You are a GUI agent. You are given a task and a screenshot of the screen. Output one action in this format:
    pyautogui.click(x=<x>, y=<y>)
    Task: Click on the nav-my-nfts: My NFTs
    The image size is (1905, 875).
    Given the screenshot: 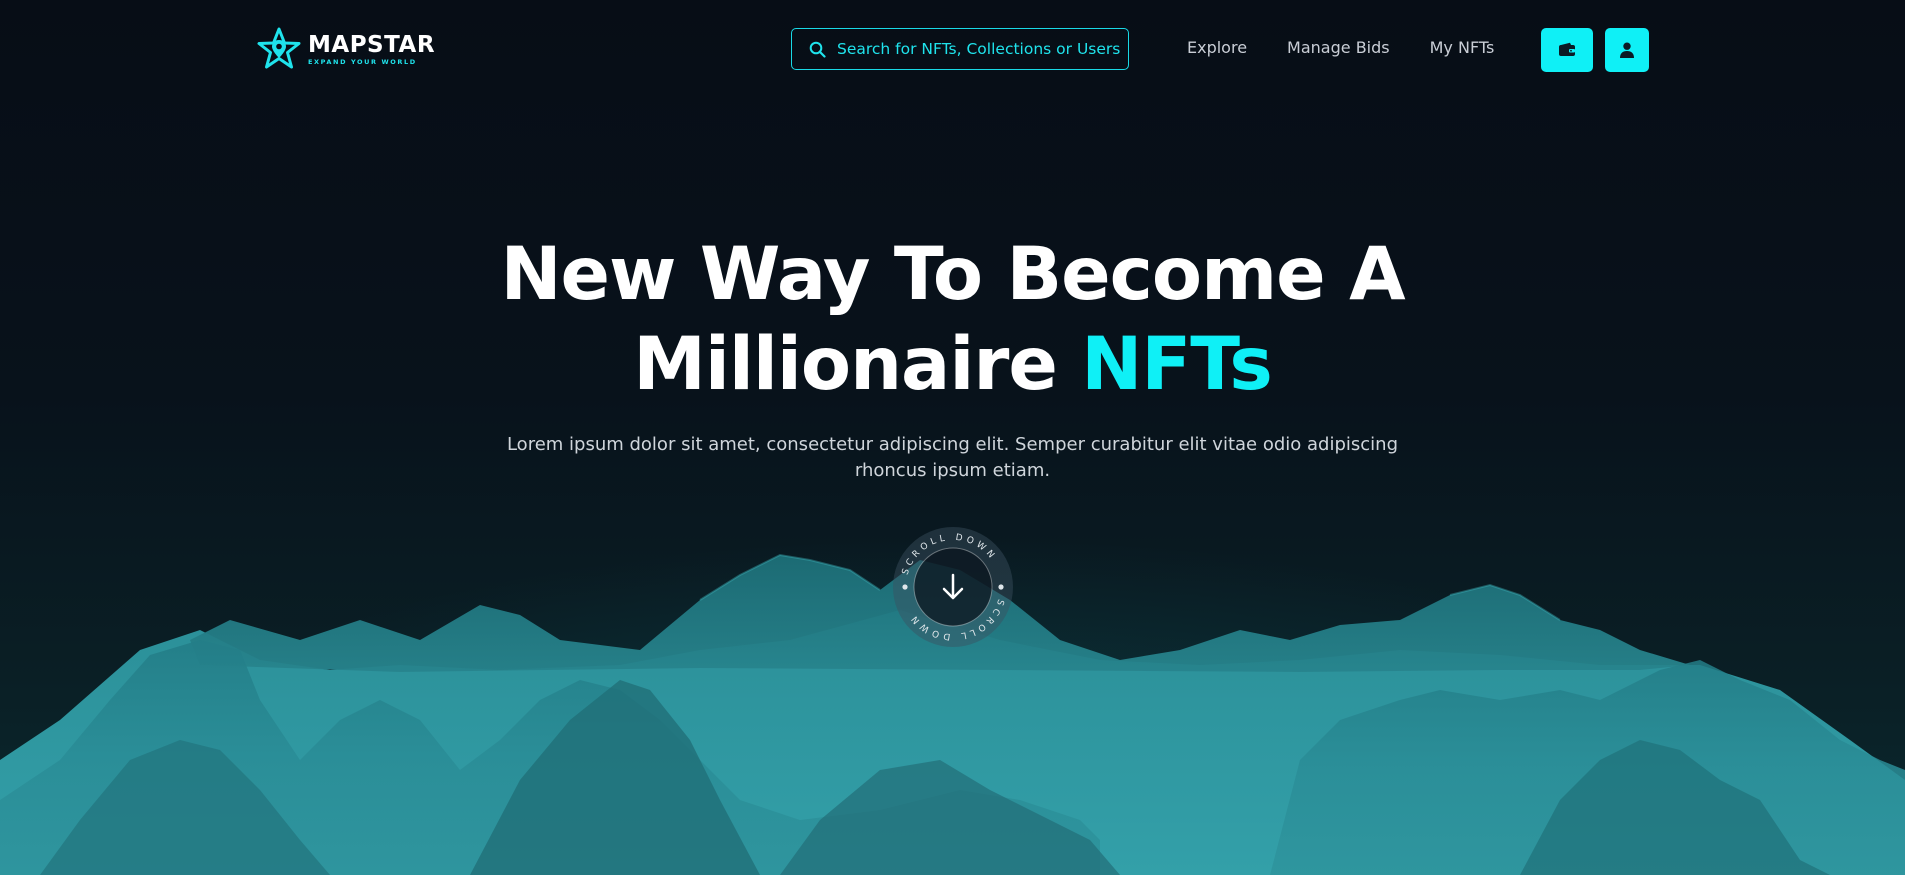 What is the action you would take?
    pyautogui.click(x=1462, y=47)
    